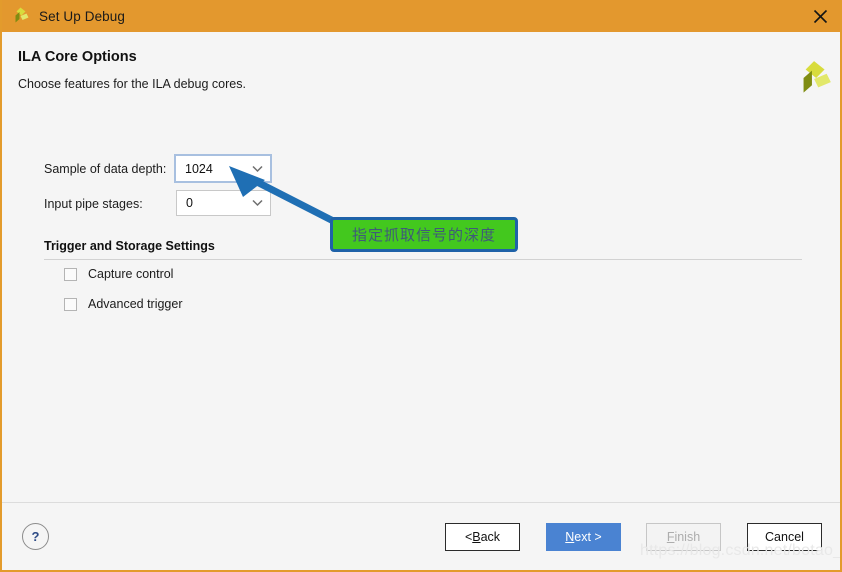 The height and width of the screenshot is (572, 842). I want to click on window-title: Set Up Debug, so click(82, 16).